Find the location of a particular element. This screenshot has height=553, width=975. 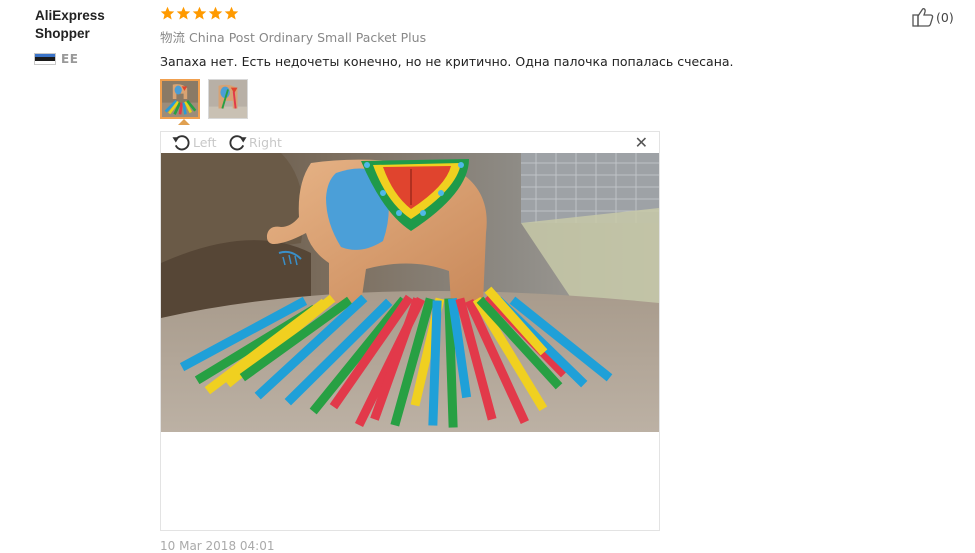

helpful-button: (0) is located at coordinates (933, 17).